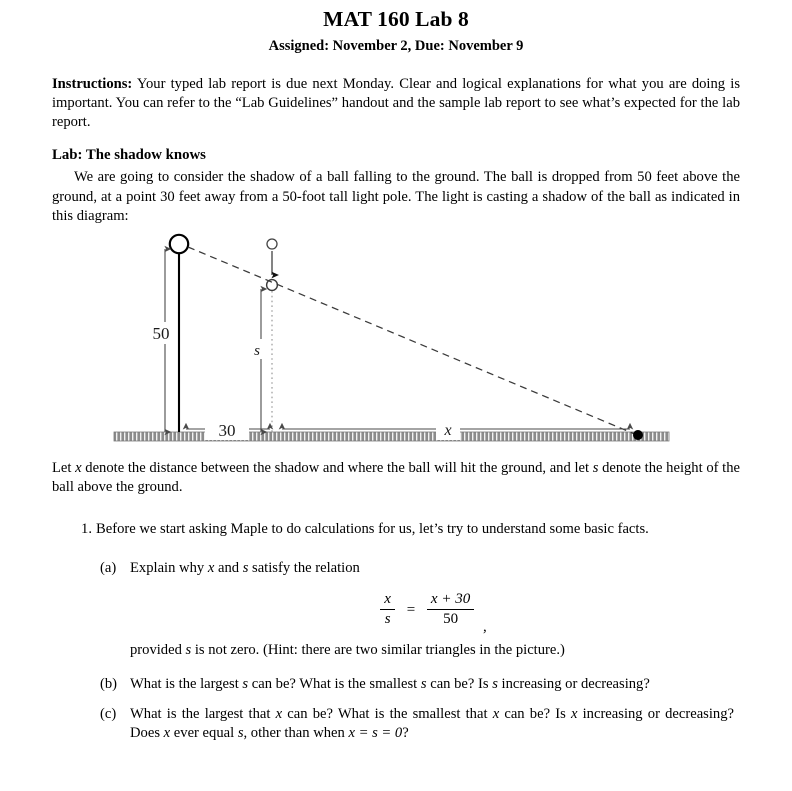  I want to click on shadow-dot, so click(638, 434).